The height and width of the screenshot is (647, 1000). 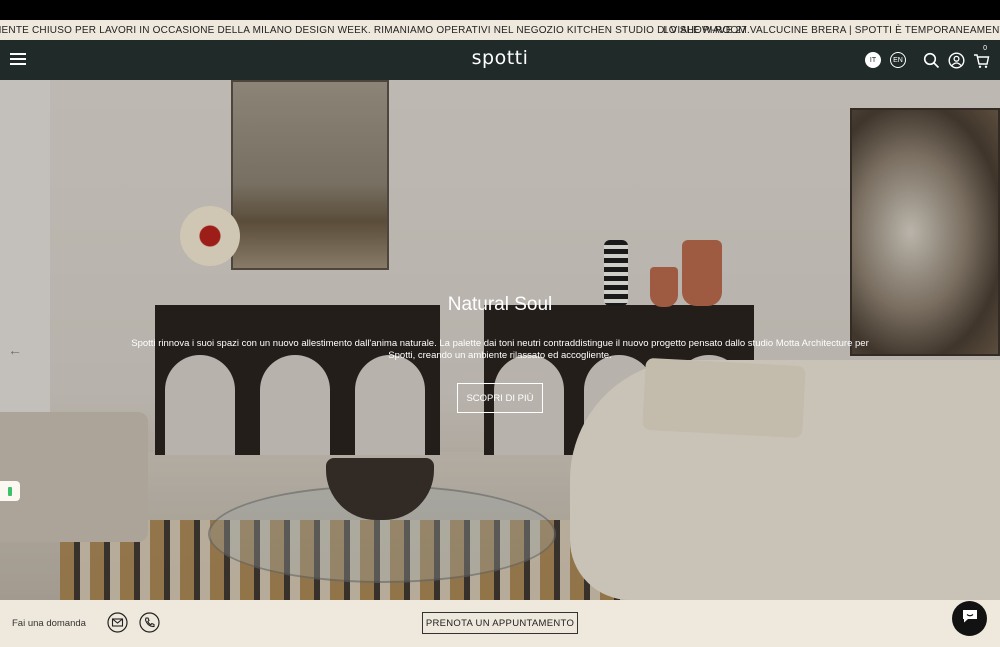 I want to click on side-widget-tab, so click(x=10, y=491).